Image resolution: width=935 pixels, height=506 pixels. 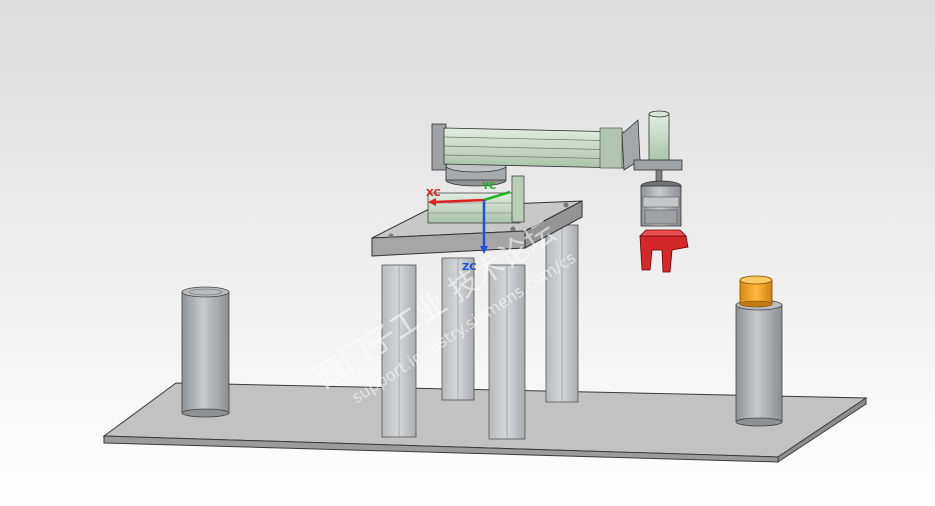 What do you see at coordinates (488, 186) in the screenshot?
I see `triad-y-label: YC` at bounding box center [488, 186].